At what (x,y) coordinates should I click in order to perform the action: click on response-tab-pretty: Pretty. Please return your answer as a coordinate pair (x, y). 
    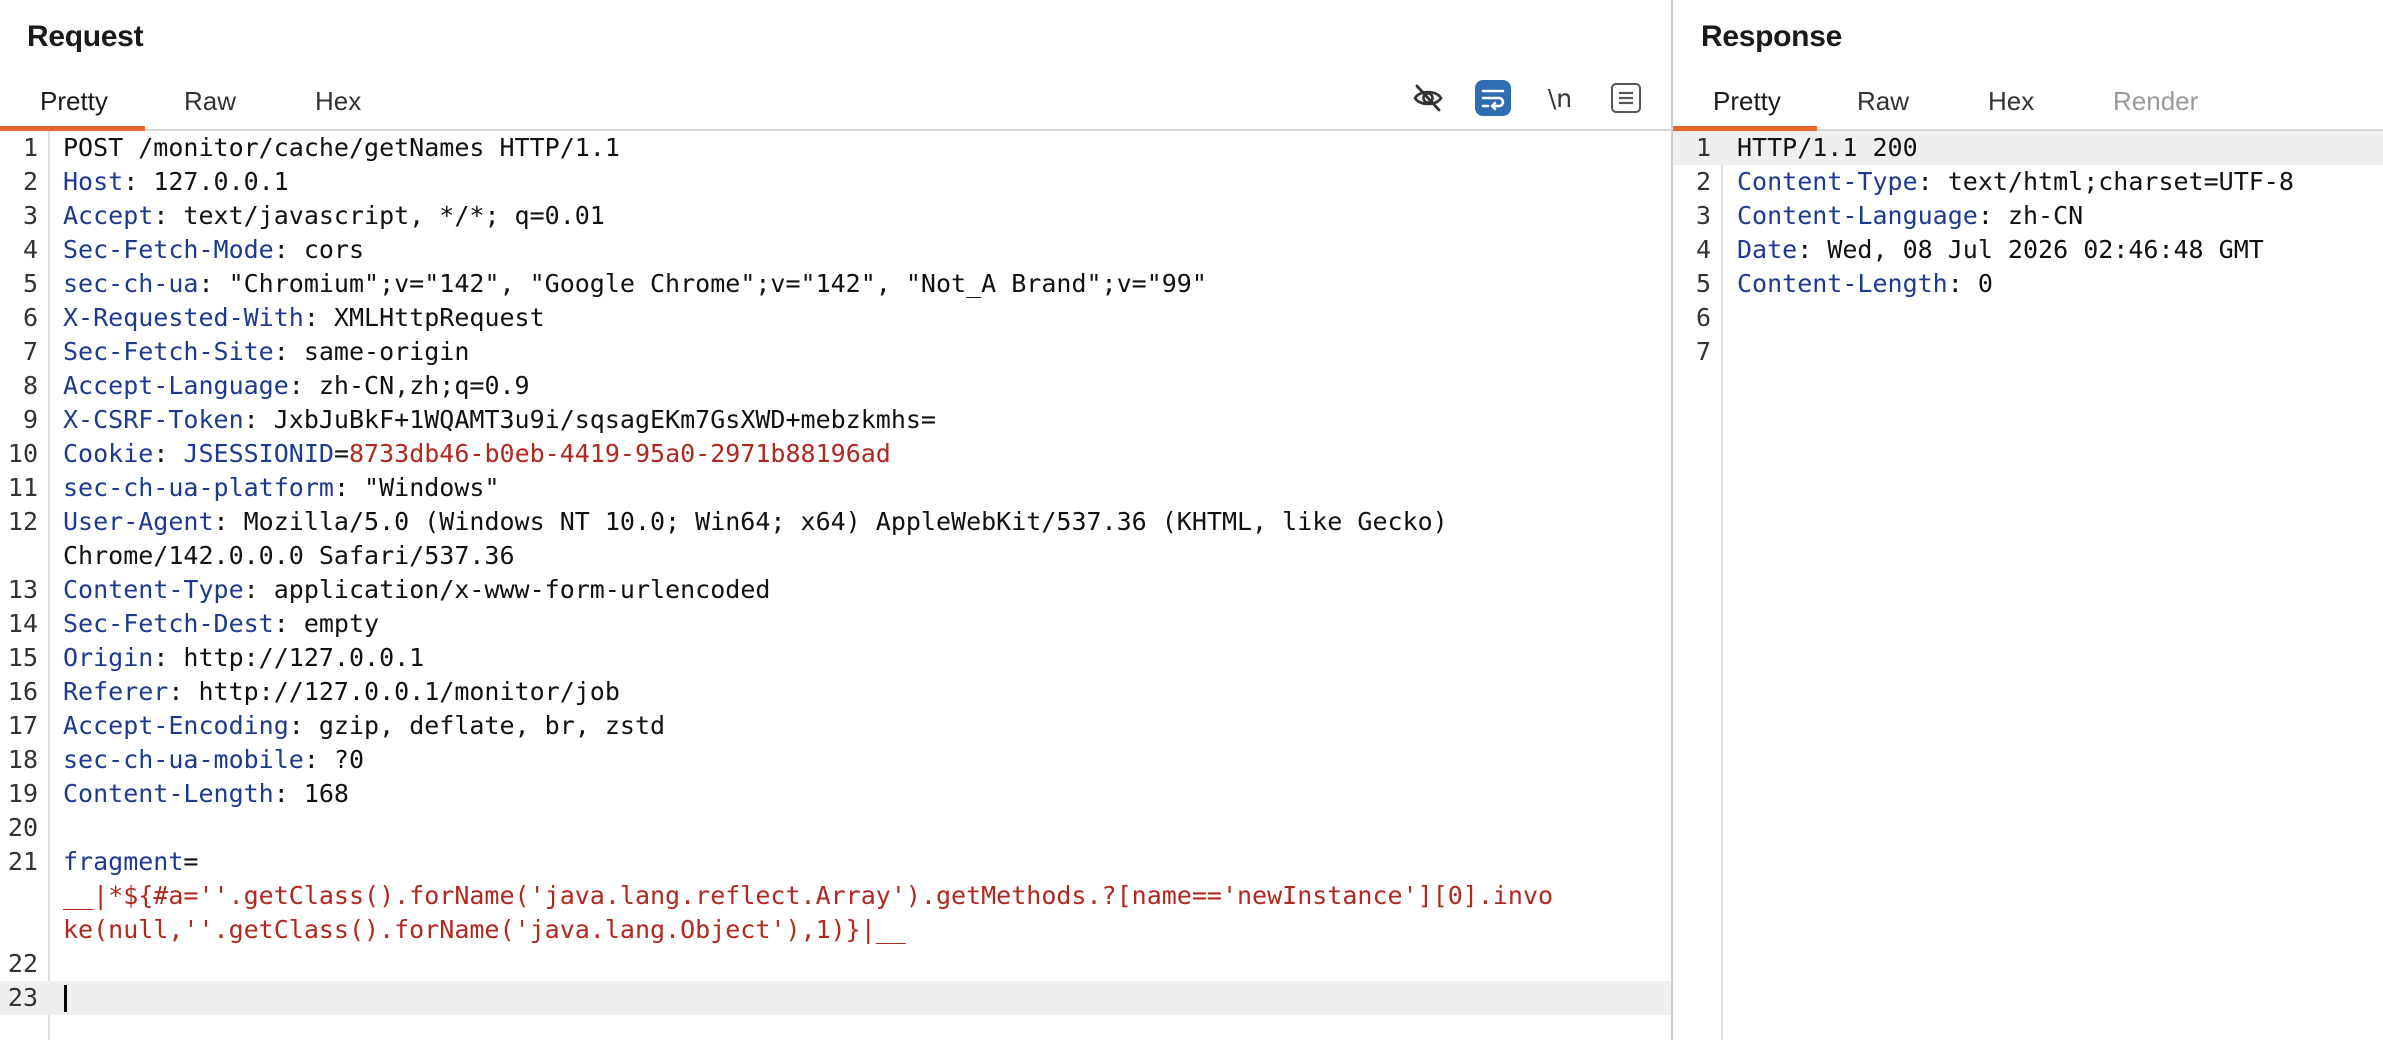
    Looking at the image, I should click on (1747, 102).